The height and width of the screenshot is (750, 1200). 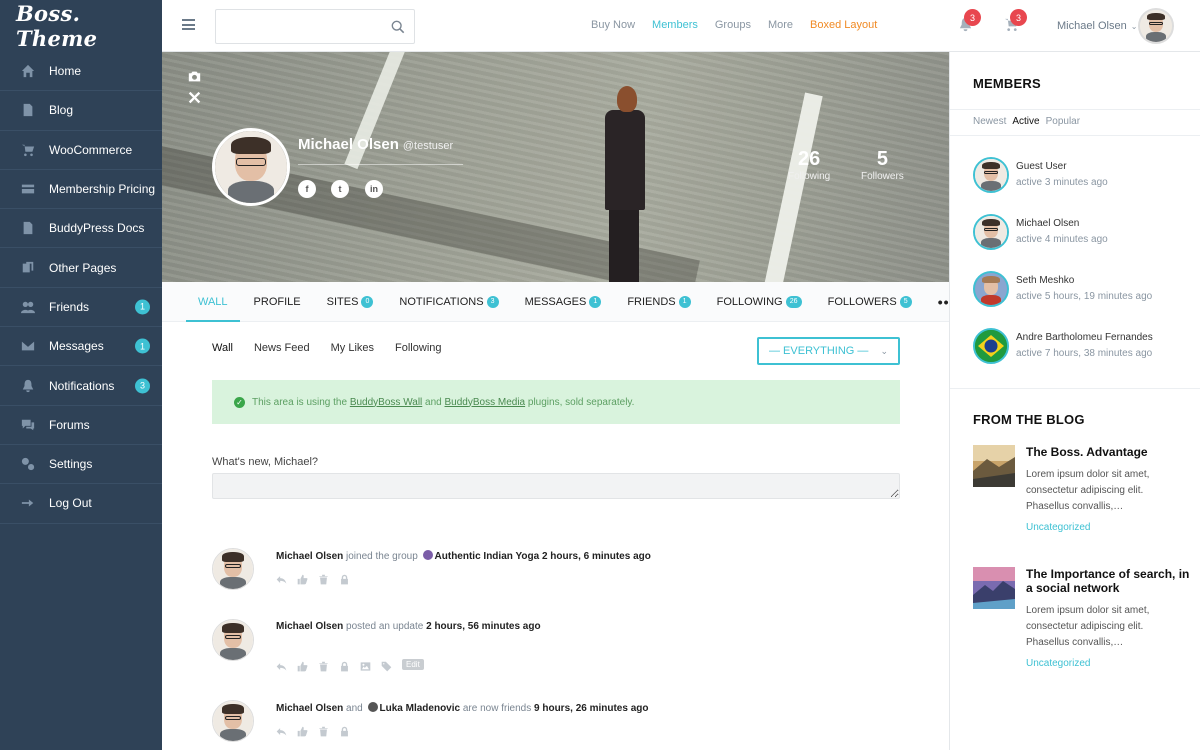 I want to click on sidebar-item-buddypress-docs: BuddyPress Docs, so click(x=81, y=229).